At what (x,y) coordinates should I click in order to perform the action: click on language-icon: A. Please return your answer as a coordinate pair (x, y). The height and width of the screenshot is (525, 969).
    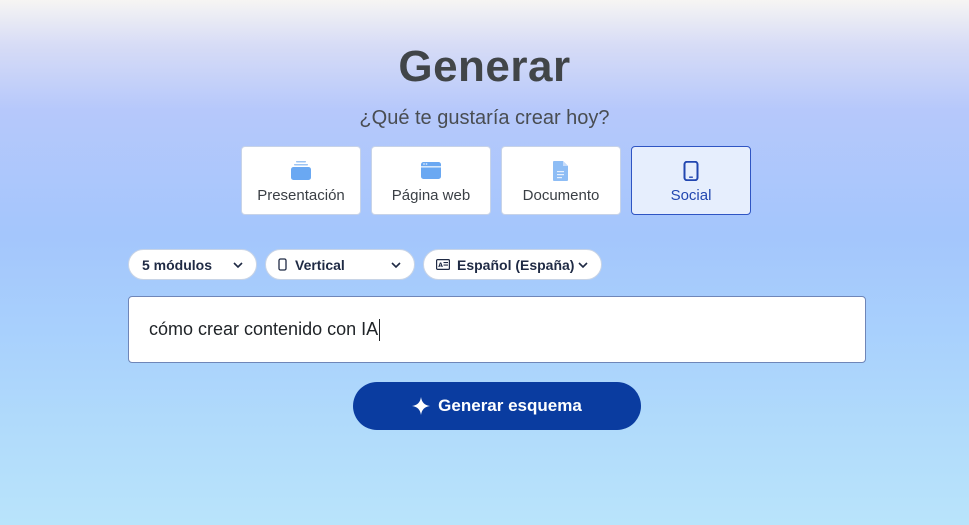
    Looking at the image, I should click on (443, 264).